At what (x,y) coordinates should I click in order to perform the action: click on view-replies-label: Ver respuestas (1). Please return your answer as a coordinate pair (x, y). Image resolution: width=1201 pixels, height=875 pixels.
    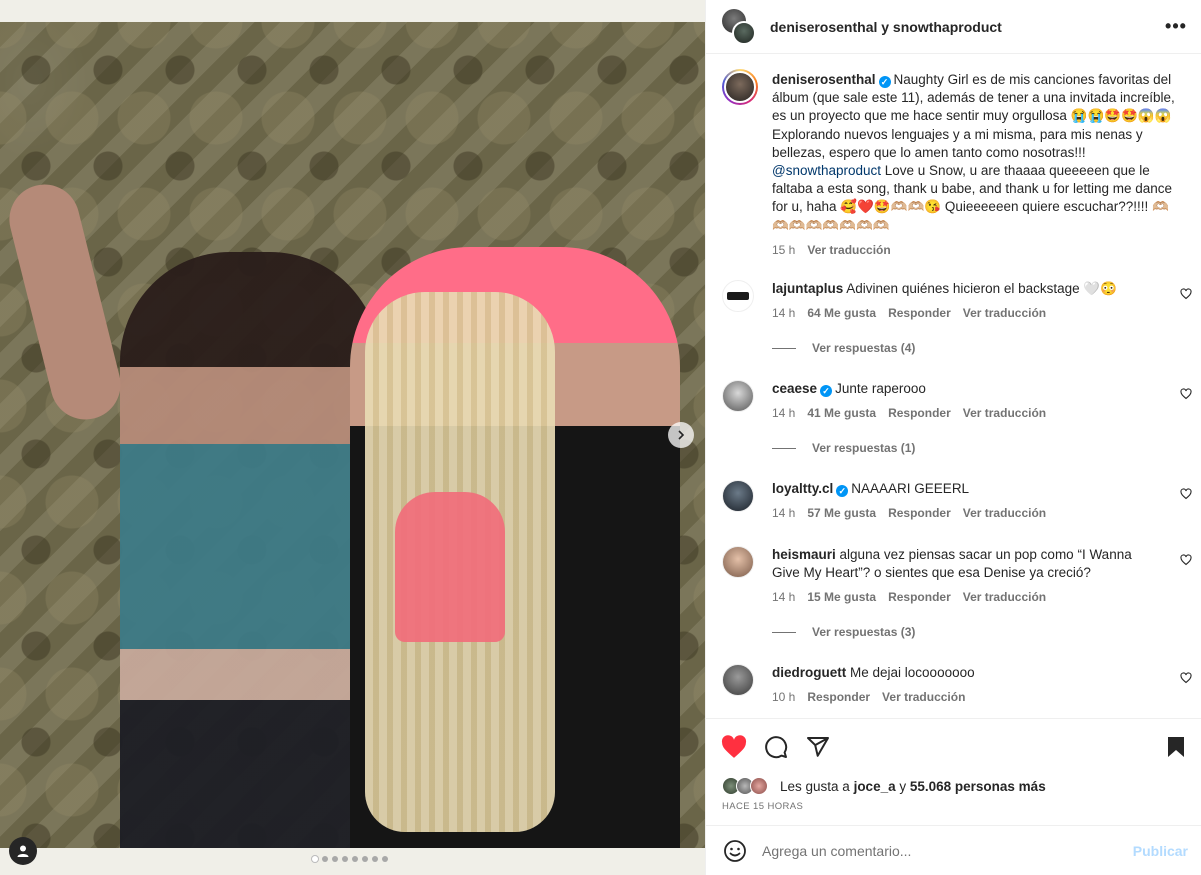
    Looking at the image, I should click on (864, 448).